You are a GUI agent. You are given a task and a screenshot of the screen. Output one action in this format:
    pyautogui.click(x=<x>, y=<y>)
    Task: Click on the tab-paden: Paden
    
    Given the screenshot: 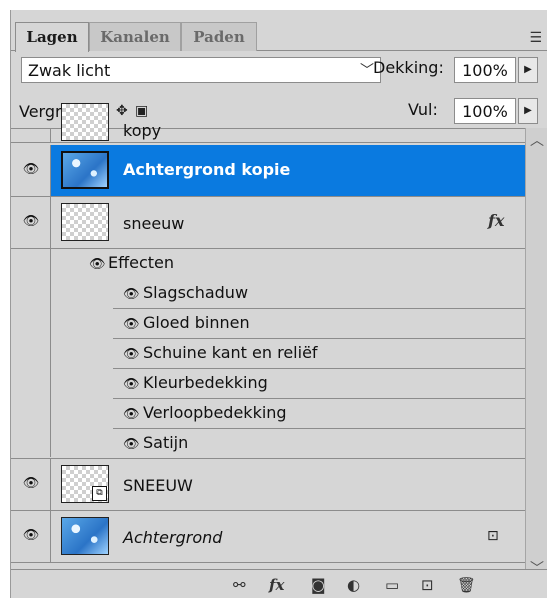 What is the action you would take?
    pyautogui.click(x=219, y=36)
    